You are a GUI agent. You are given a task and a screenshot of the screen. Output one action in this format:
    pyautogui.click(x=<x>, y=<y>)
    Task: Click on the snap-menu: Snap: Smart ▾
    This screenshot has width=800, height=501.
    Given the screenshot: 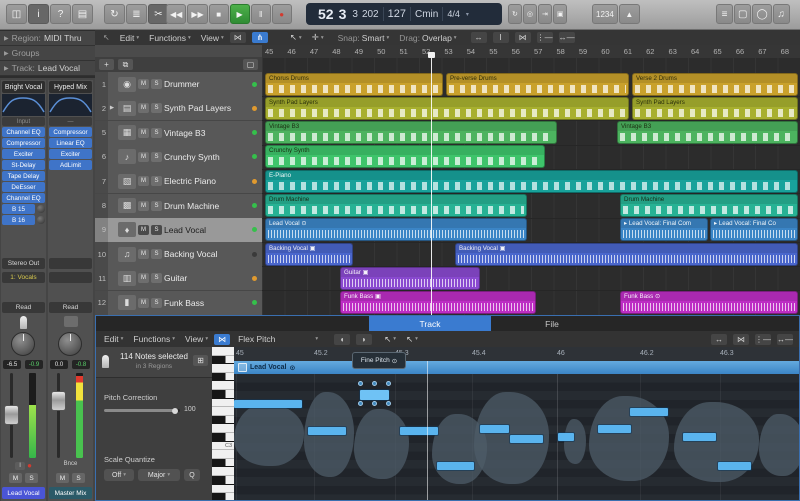 What is the action you would take?
    pyautogui.click(x=364, y=38)
    